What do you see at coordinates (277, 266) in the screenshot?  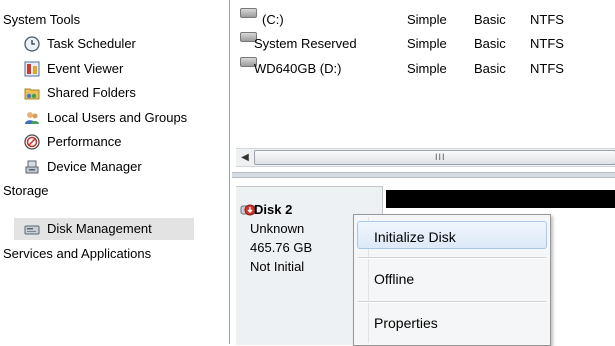 I see `disk-init-status: Not Initial` at bounding box center [277, 266].